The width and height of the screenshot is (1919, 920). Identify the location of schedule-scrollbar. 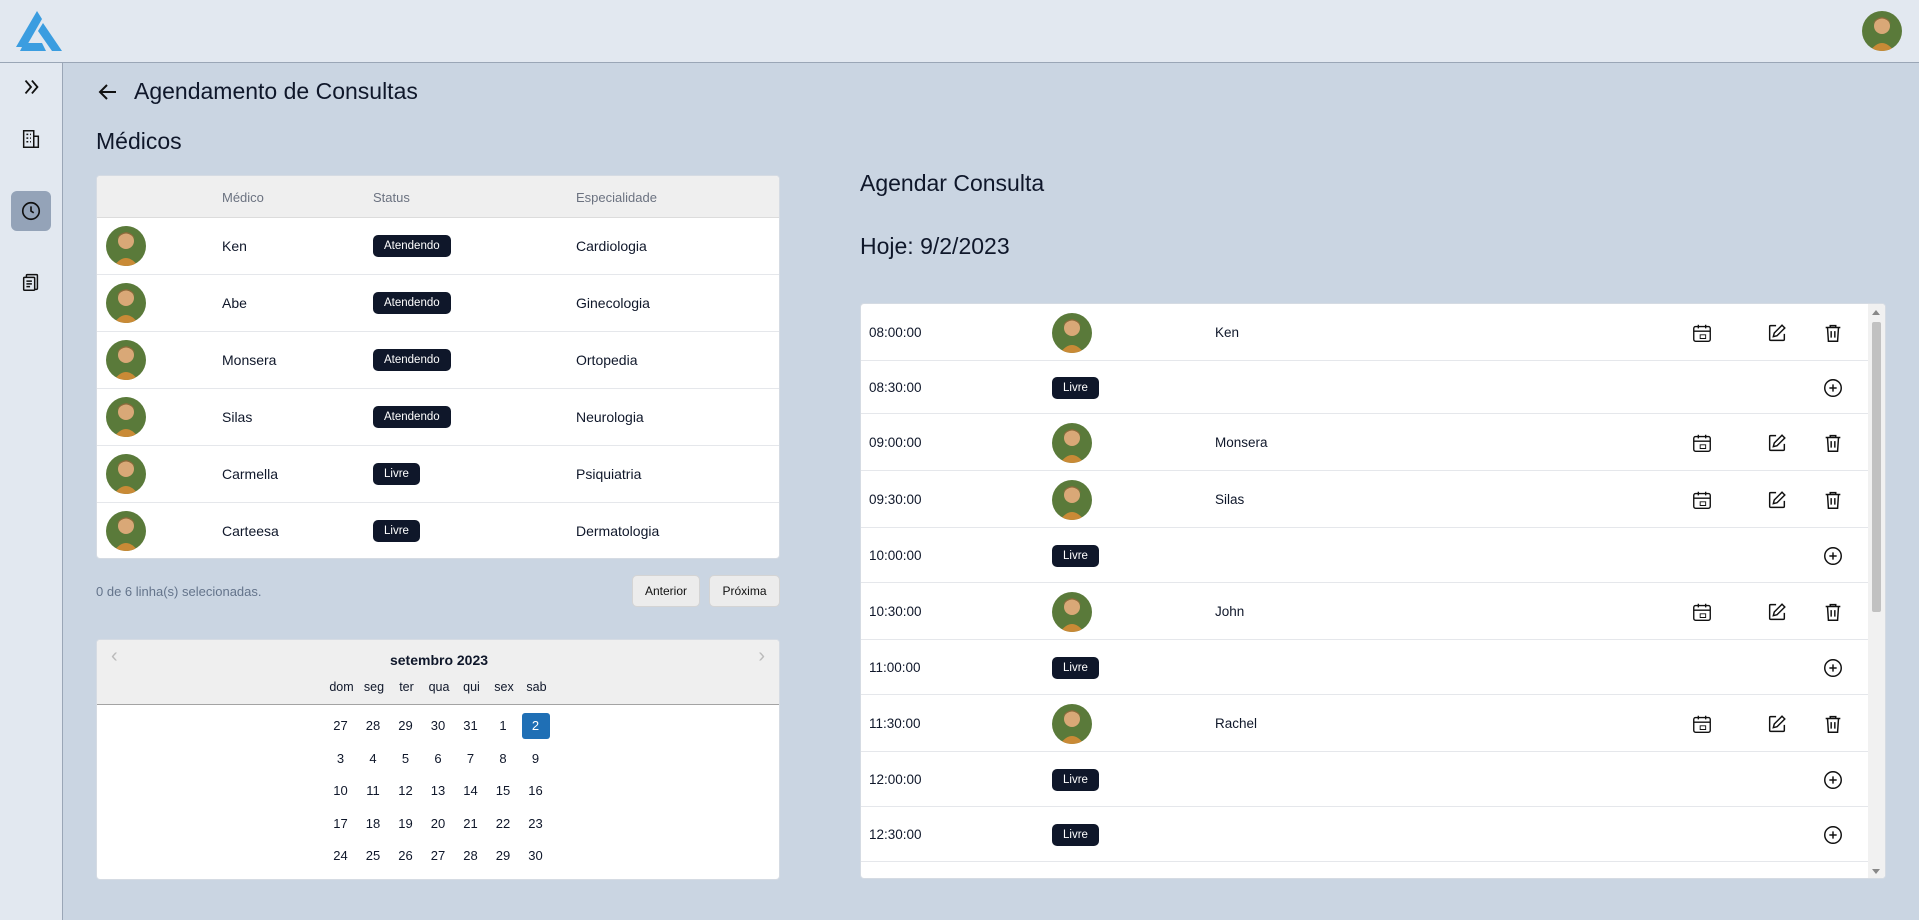
(1876, 591).